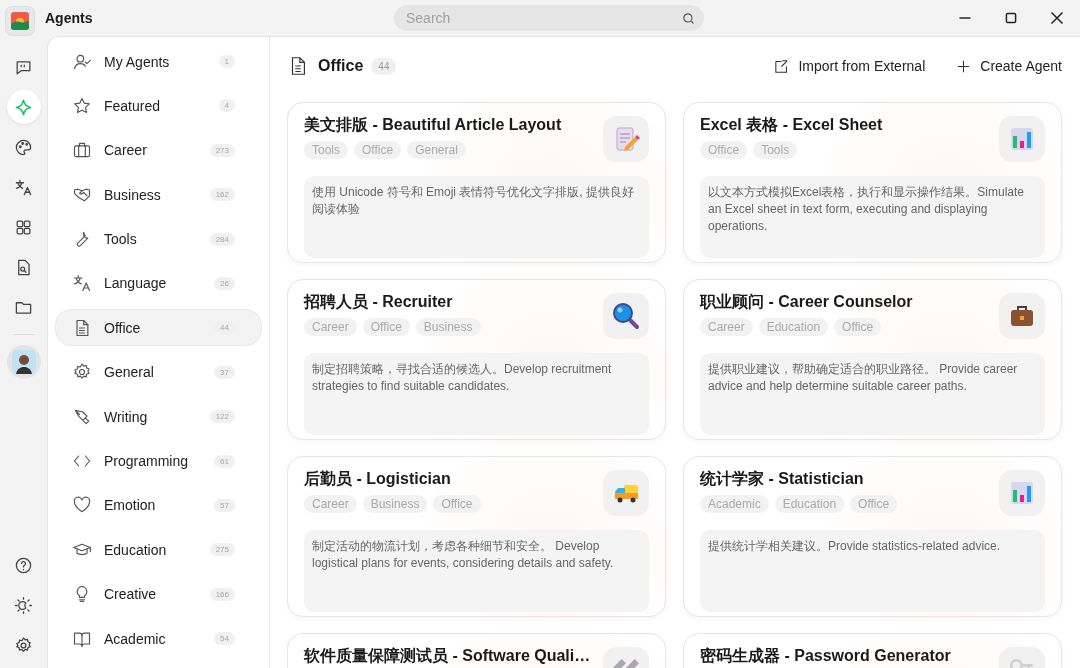 Image resolution: width=1080 pixels, height=668 pixels. Describe the element at coordinates (23, 605) in the screenshot. I see `theme-icon` at that location.